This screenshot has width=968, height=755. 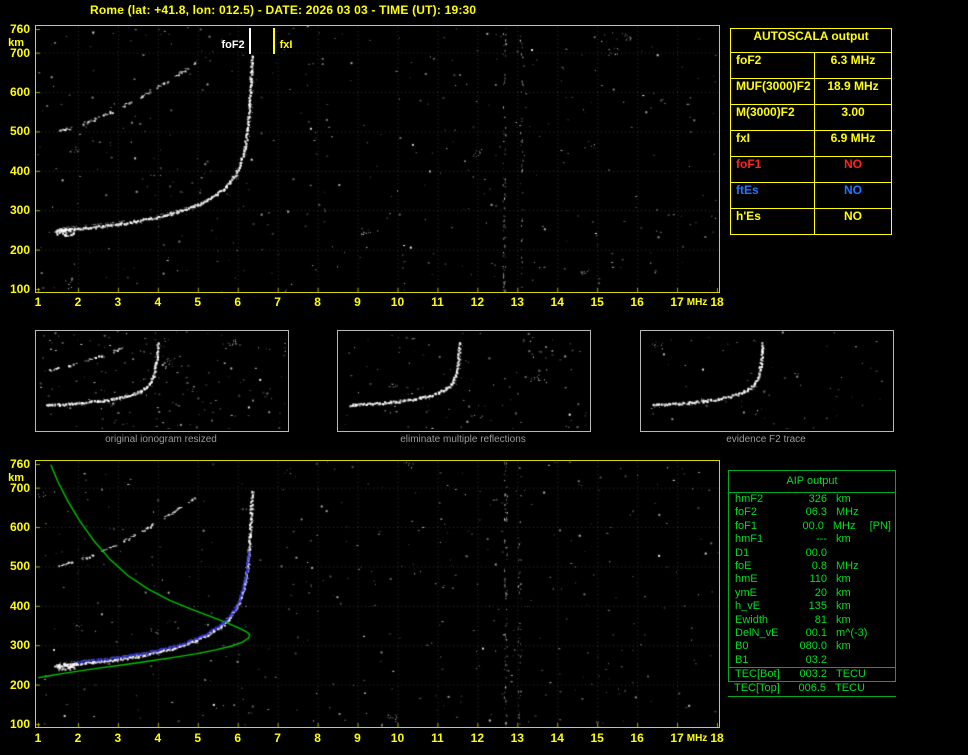 I want to click on row-label: foF1, so click(x=746, y=525).